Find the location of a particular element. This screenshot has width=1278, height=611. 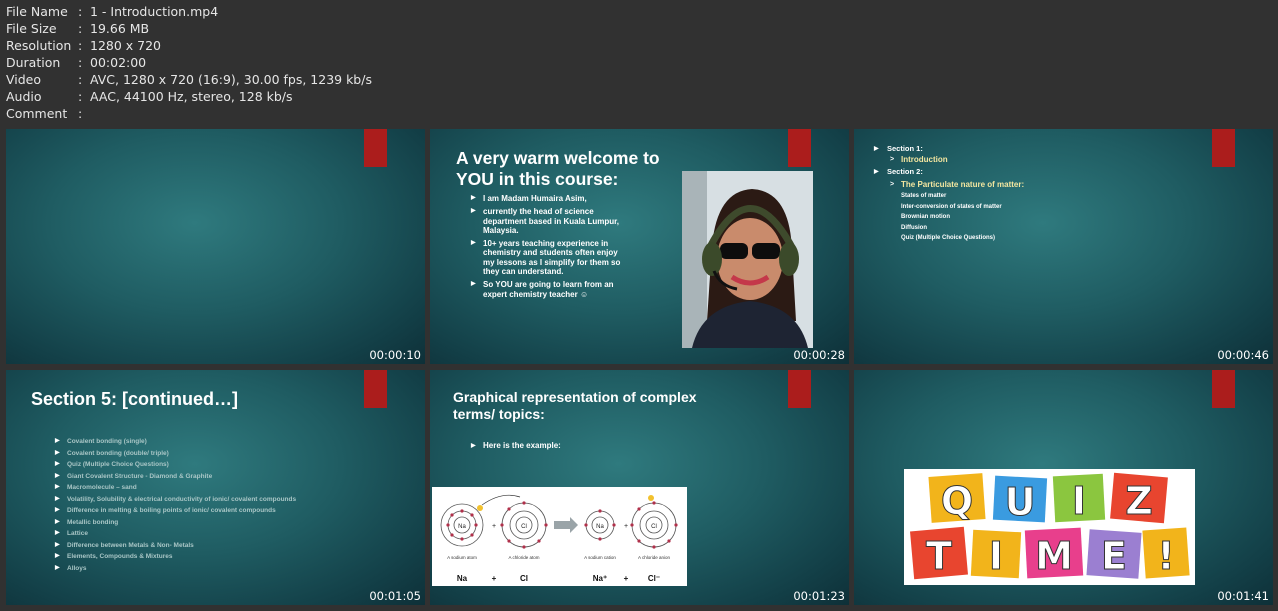

file-info-key: Video is located at coordinates (24, 79).